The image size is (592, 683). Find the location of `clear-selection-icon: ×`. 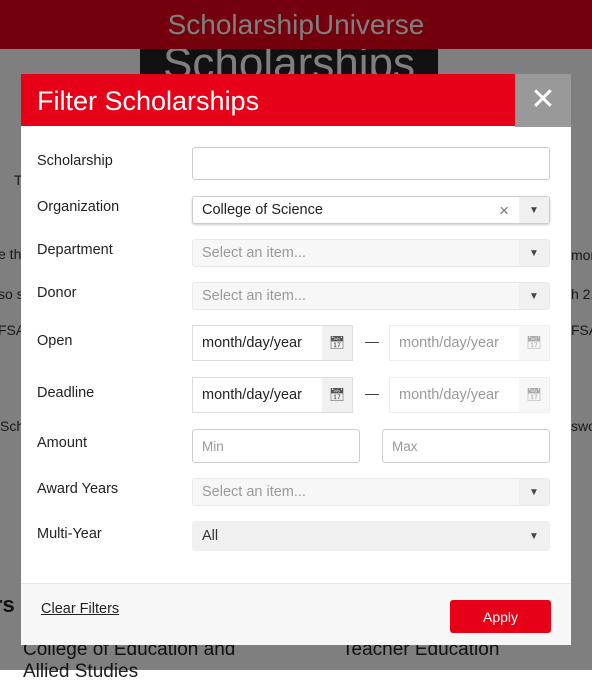

clear-selection-icon: × is located at coordinates (504, 211).